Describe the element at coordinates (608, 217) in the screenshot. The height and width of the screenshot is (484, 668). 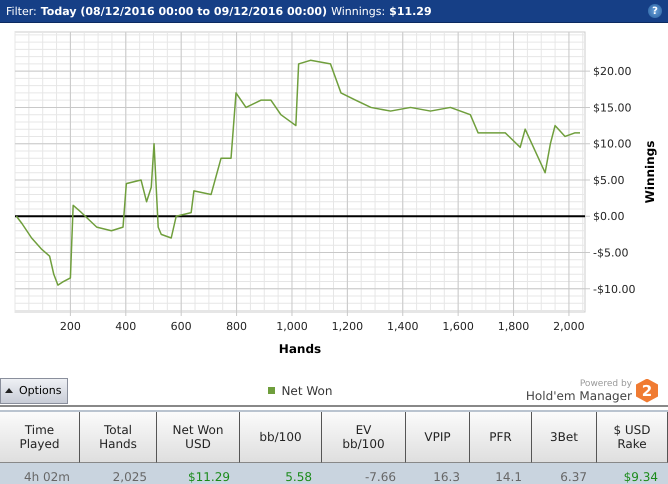
I see `y-tick-label: $0.00` at that location.